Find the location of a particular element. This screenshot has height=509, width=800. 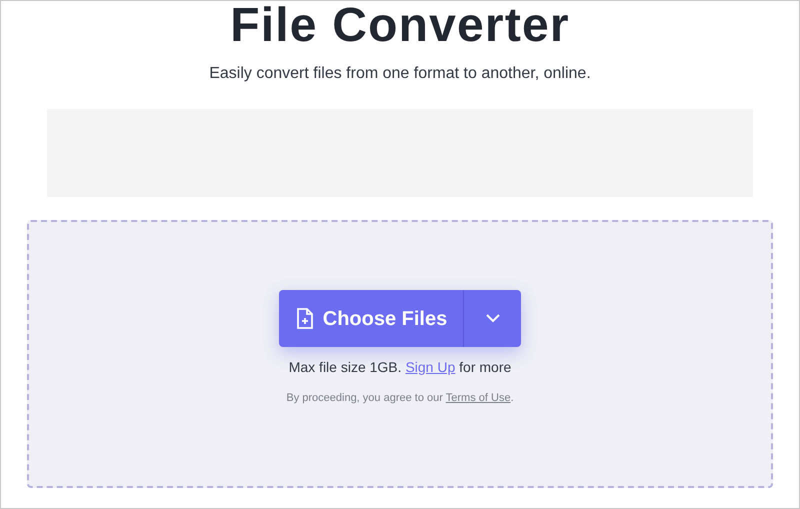

terms-link: Terms of Use is located at coordinates (478, 398).